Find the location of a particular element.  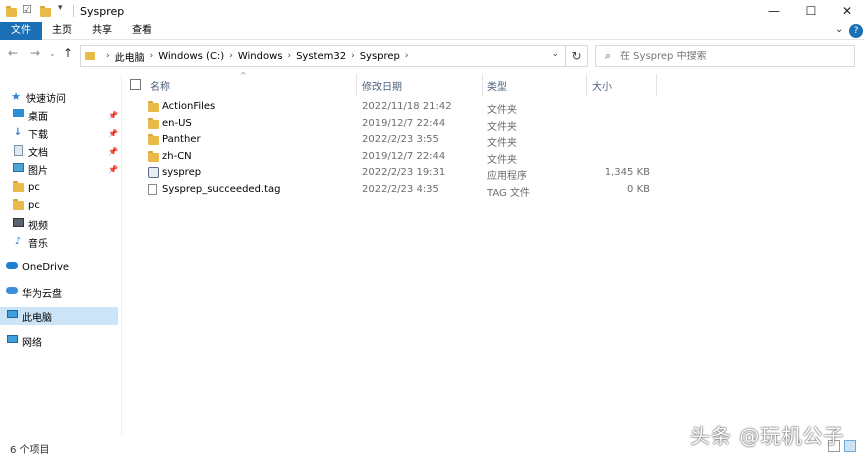

nav-music: ♪ 音乐 is located at coordinates (59, 242).